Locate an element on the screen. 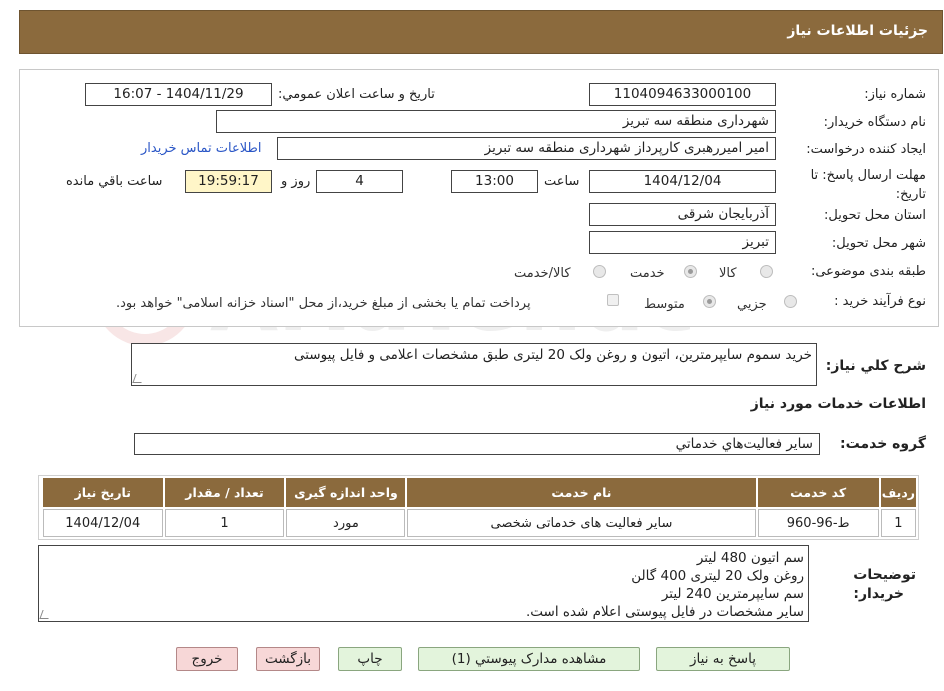 Image resolution: width=944 pixels, height=691 pixels. process-option-minor: جزيي is located at coordinates (752, 304).